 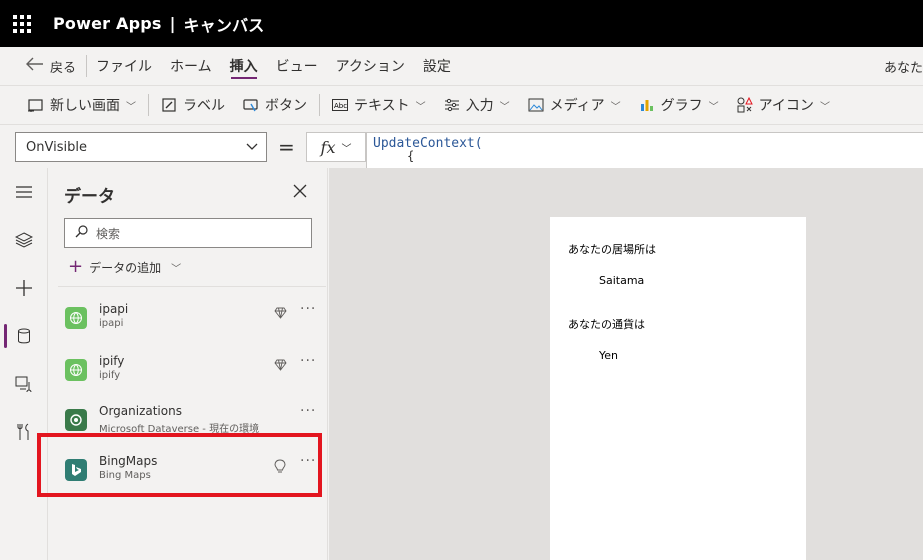 What do you see at coordinates (89, 197) in the screenshot?
I see `panel-title: データ` at bounding box center [89, 197].